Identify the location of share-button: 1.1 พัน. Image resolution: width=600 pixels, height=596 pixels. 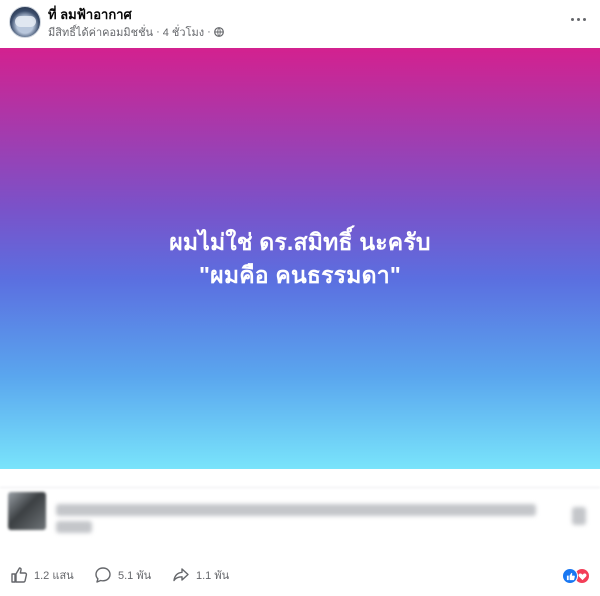
(200, 575).